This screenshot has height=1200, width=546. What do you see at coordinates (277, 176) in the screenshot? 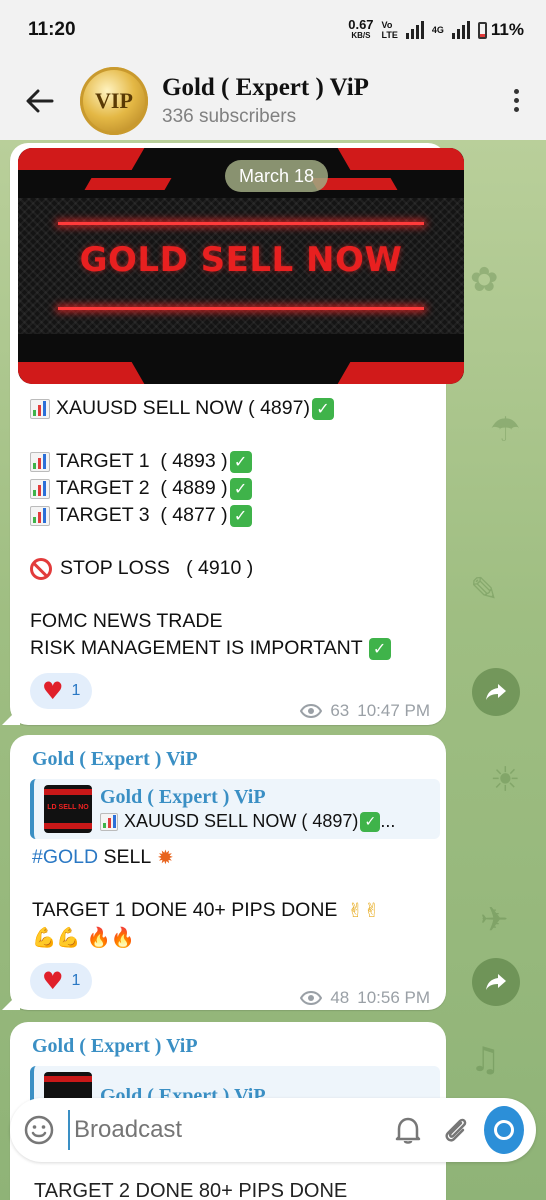
I see `date-pill: March 18` at bounding box center [277, 176].